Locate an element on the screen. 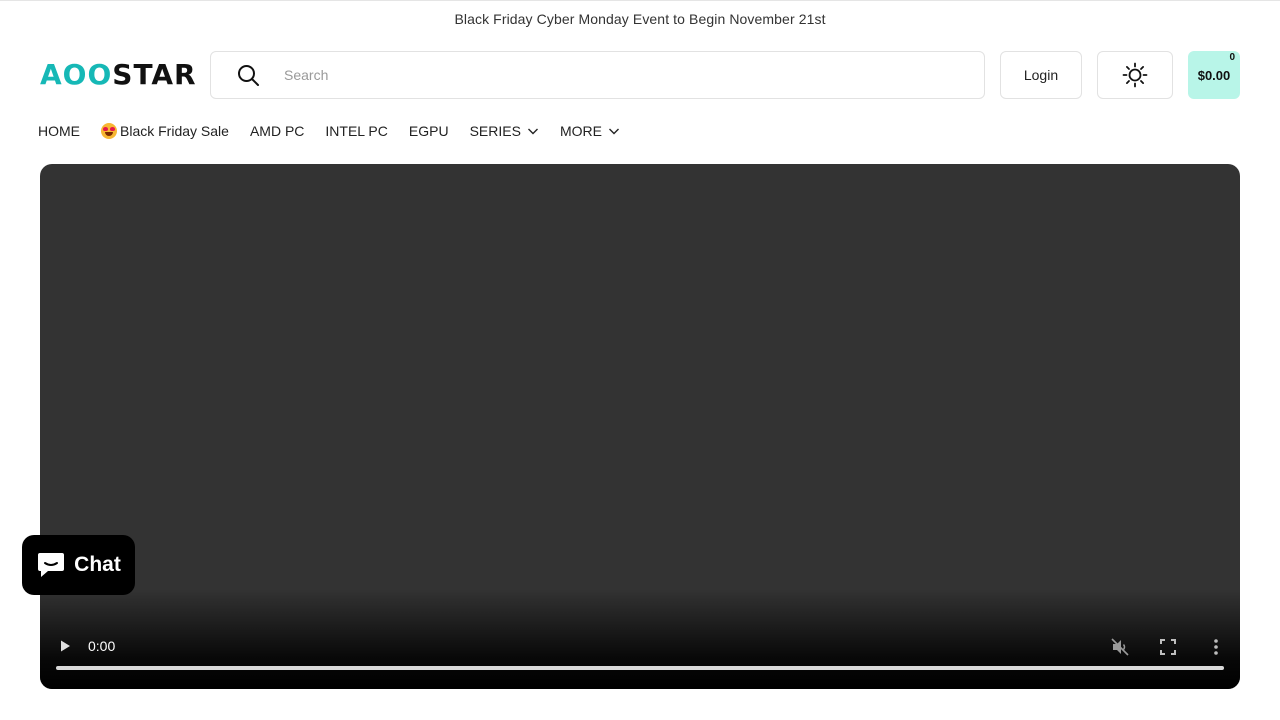 The image size is (1280, 720). chat-bubble-icon is located at coordinates (51, 565).